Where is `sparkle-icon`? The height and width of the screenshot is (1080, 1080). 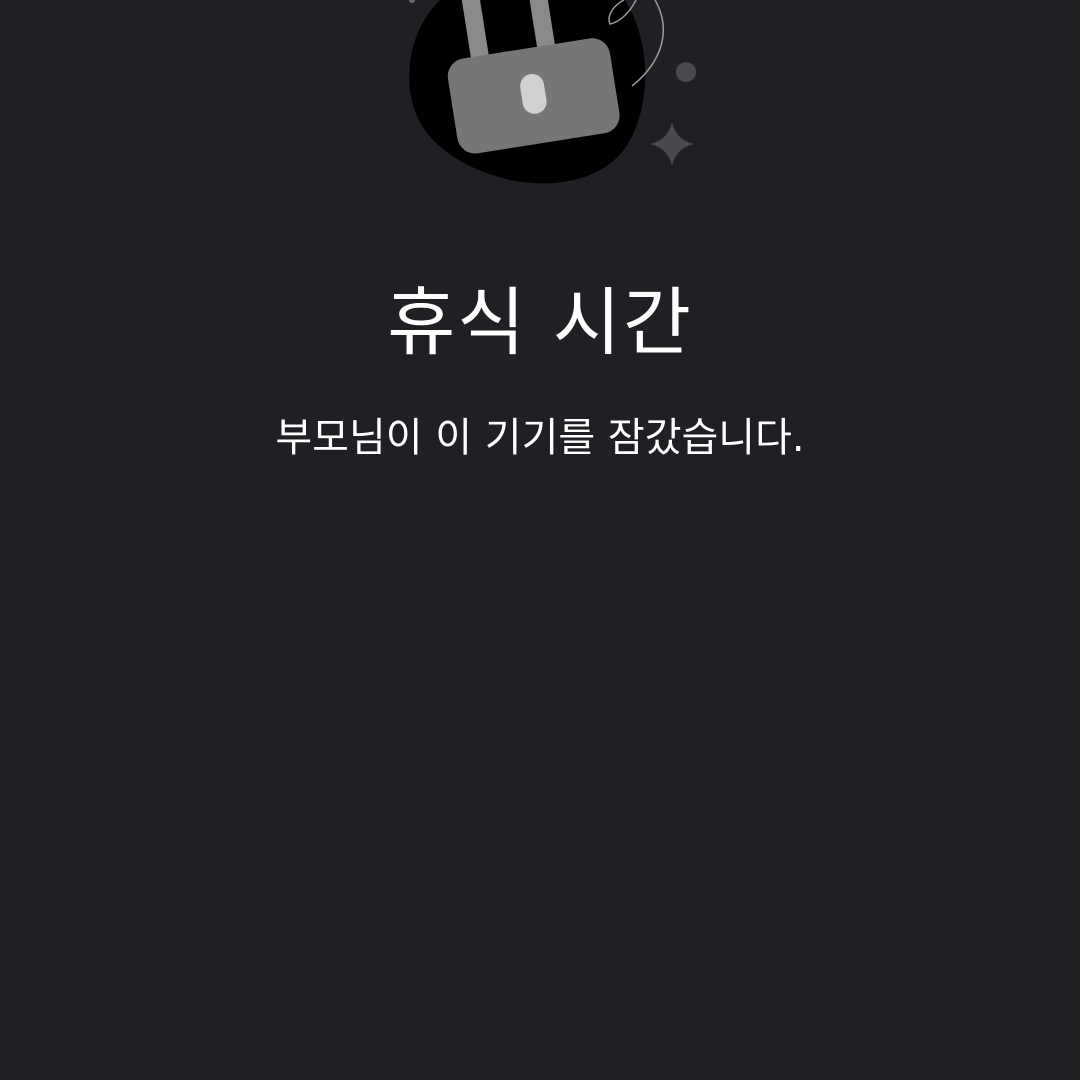
sparkle-icon is located at coordinates (672, 144).